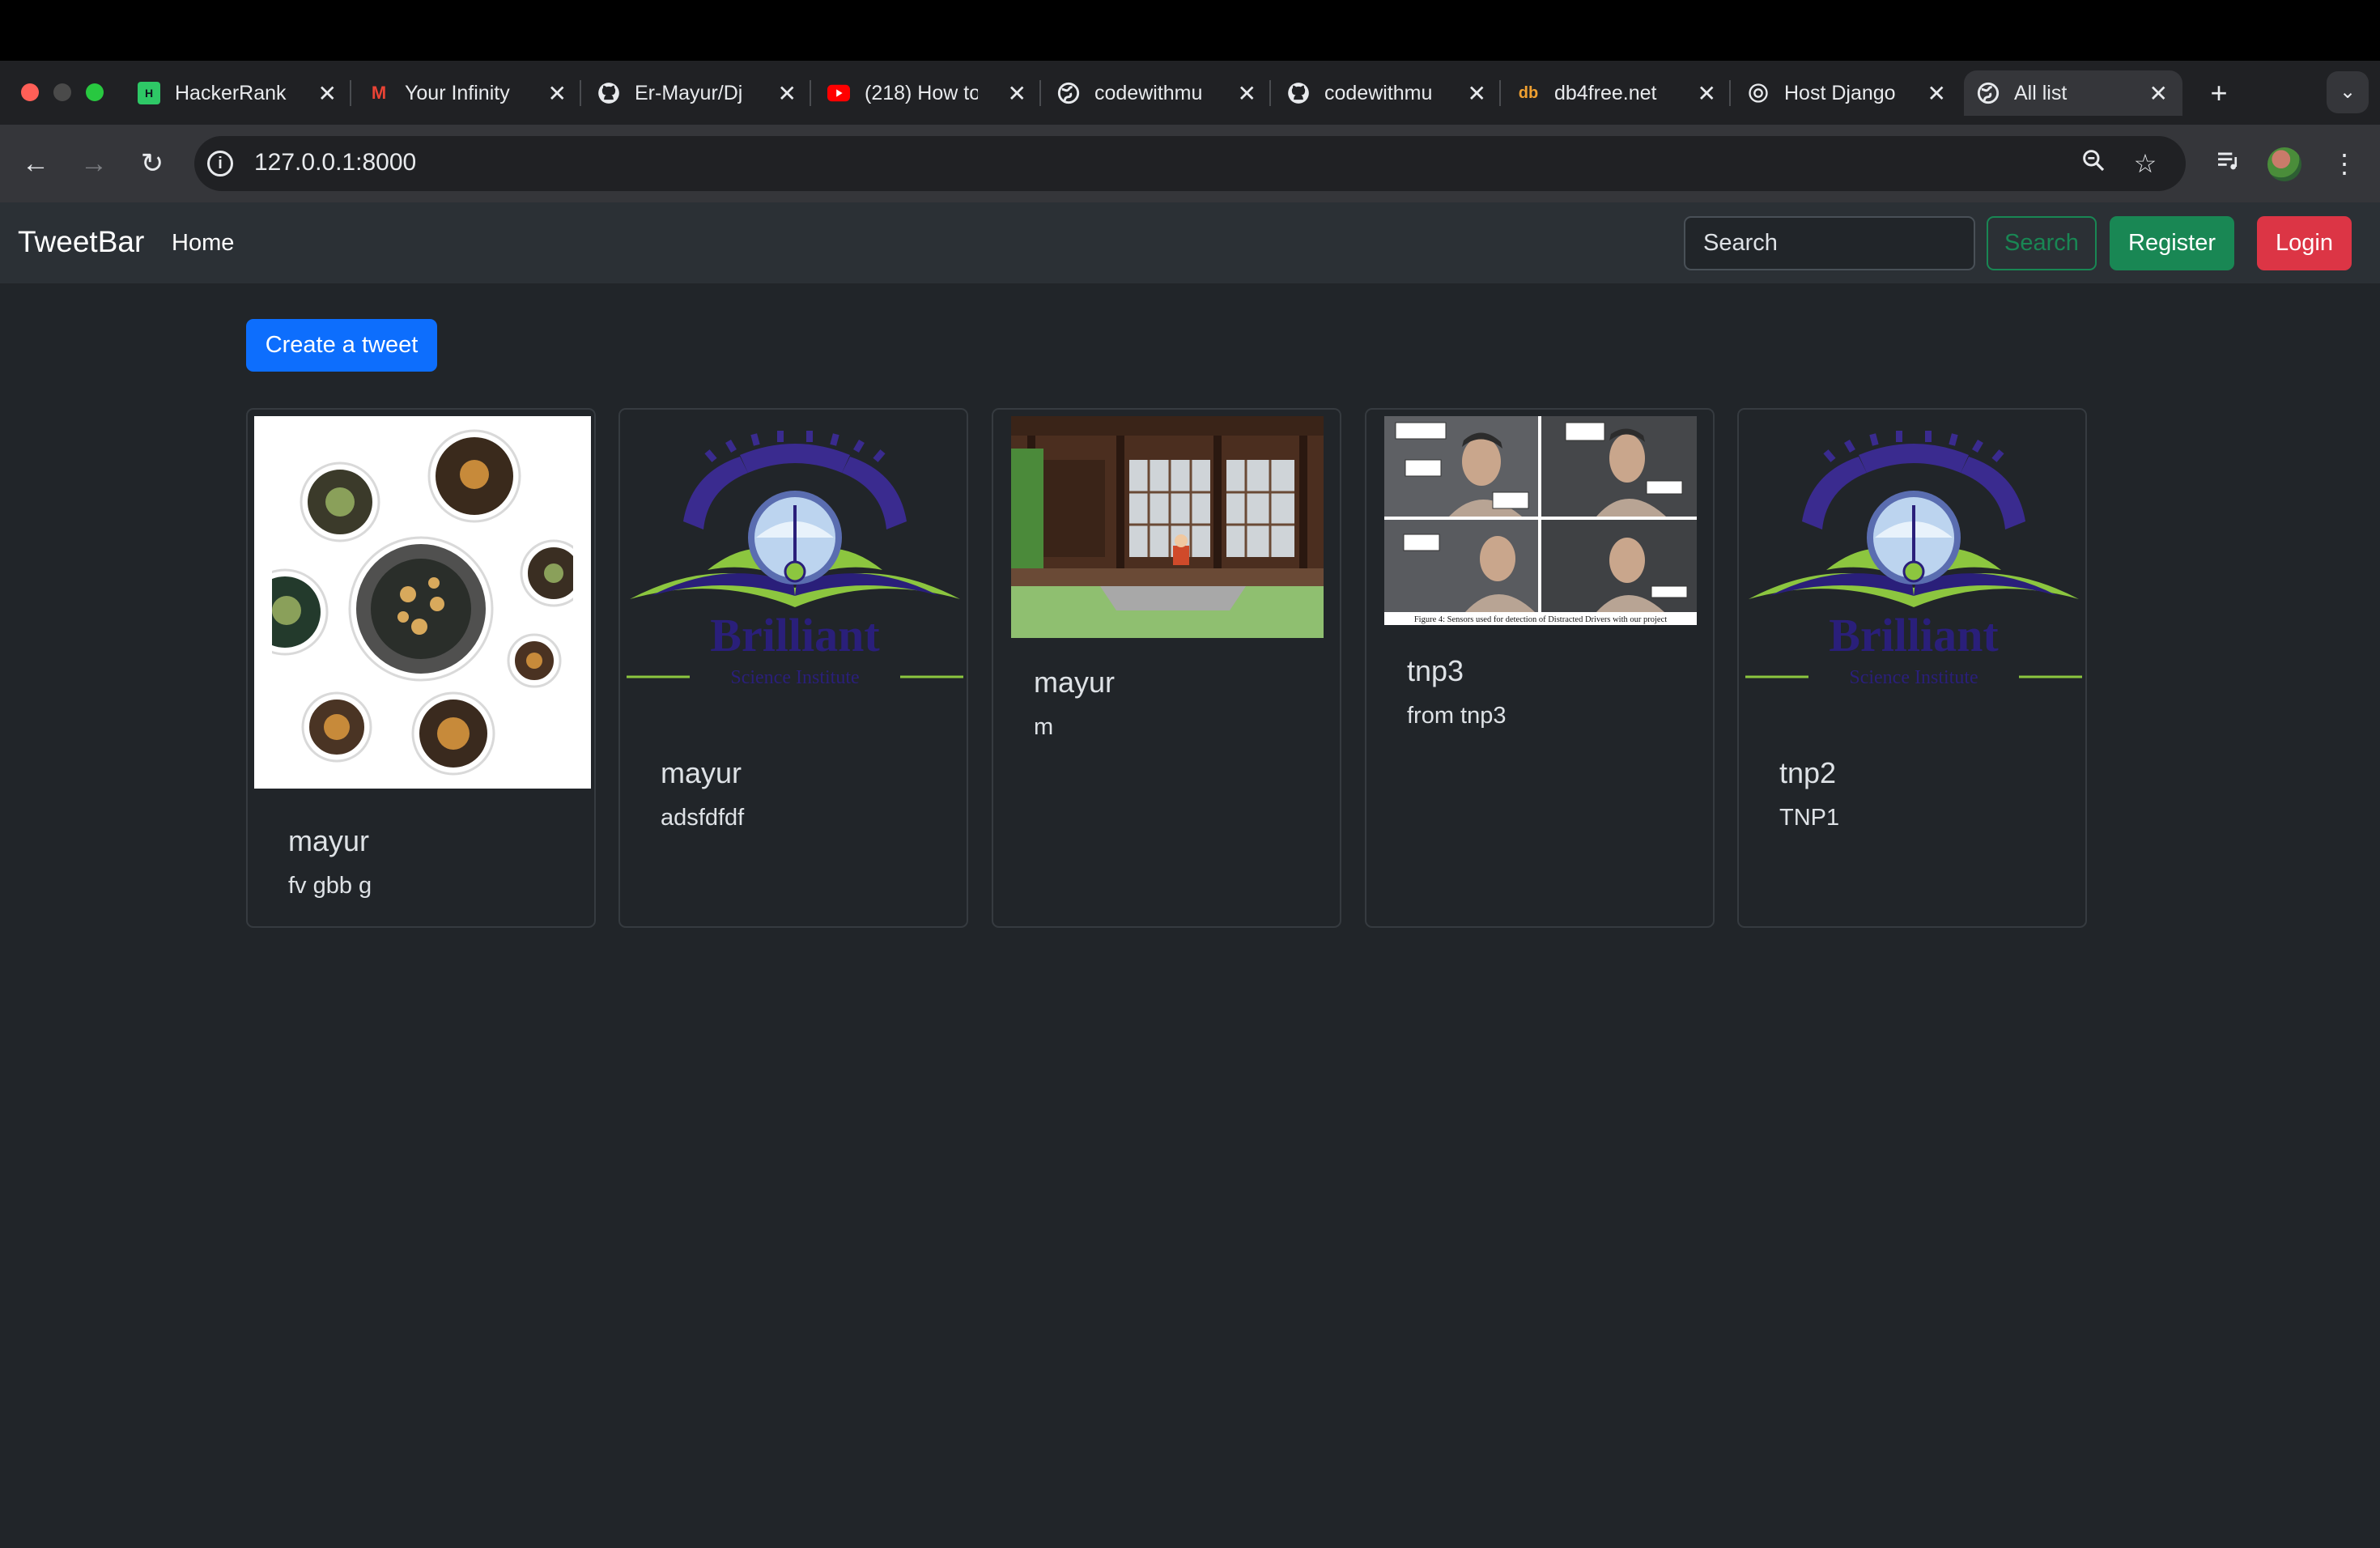 The width and height of the screenshot is (2380, 1548). Describe the element at coordinates (2304, 243) in the screenshot. I see `login-button: Login` at that location.